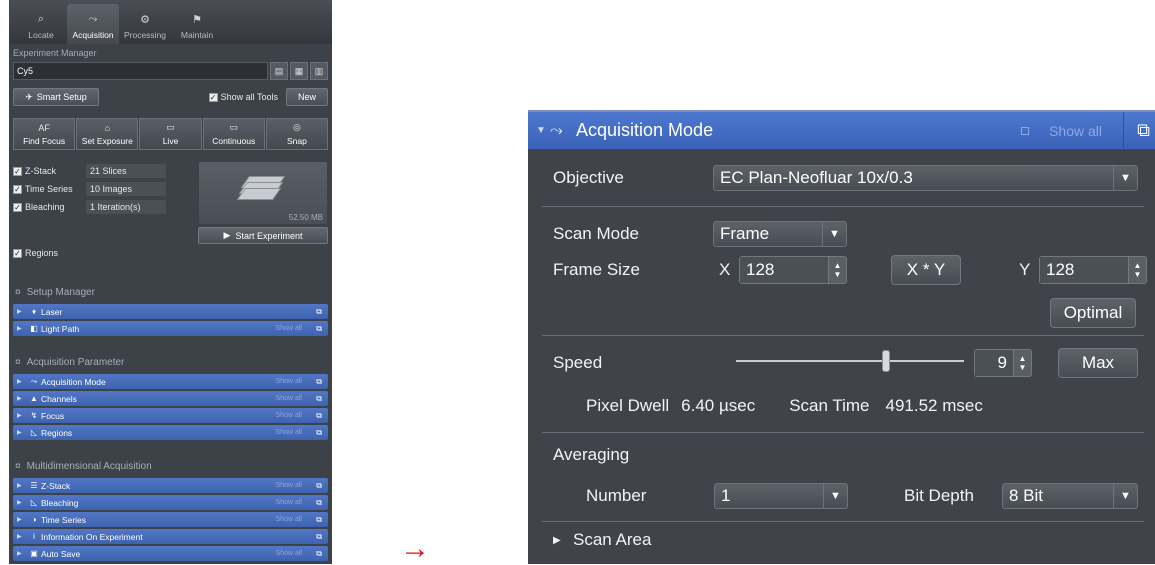 This screenshot has height=565, width=1155. What do you see at coordinates (725, 269) in the screenshot?
I see `x-label: X` at bounding box center [725, 269].